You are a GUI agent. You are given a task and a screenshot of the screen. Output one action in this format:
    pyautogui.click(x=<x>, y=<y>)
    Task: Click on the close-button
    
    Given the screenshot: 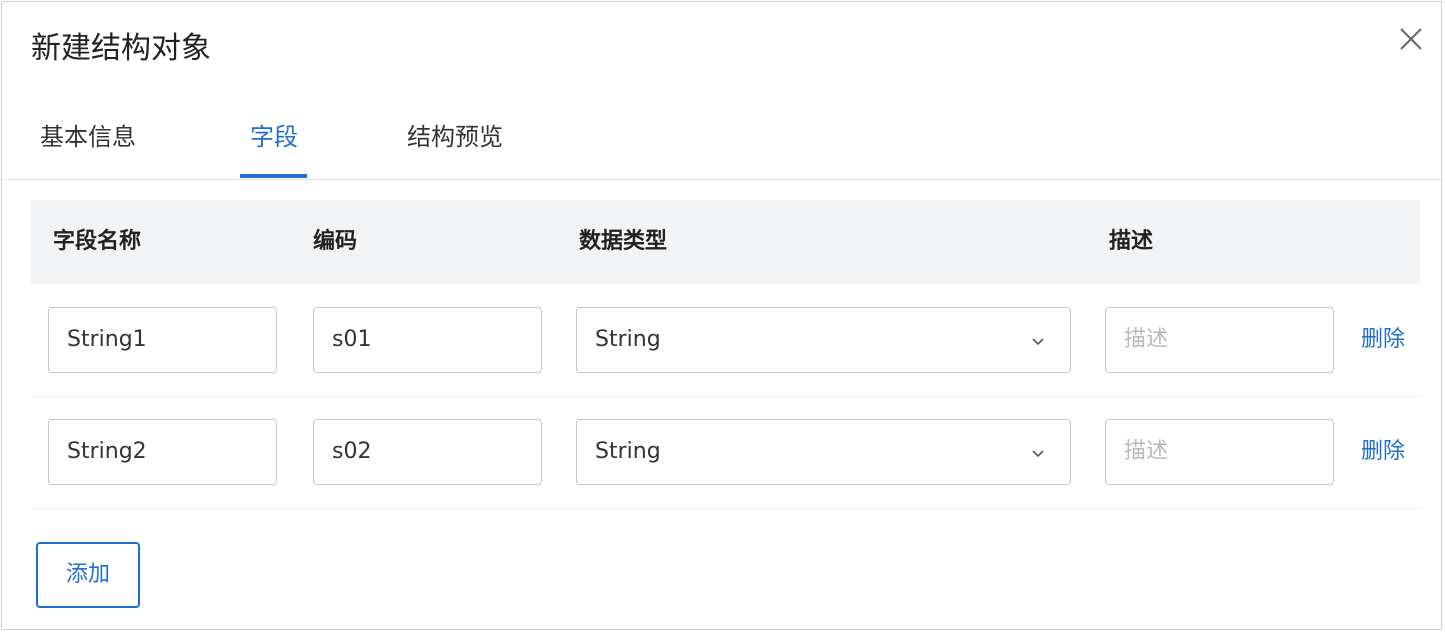 What is the action you would take?
    pyautogui.click(x=1411, y=39)
    